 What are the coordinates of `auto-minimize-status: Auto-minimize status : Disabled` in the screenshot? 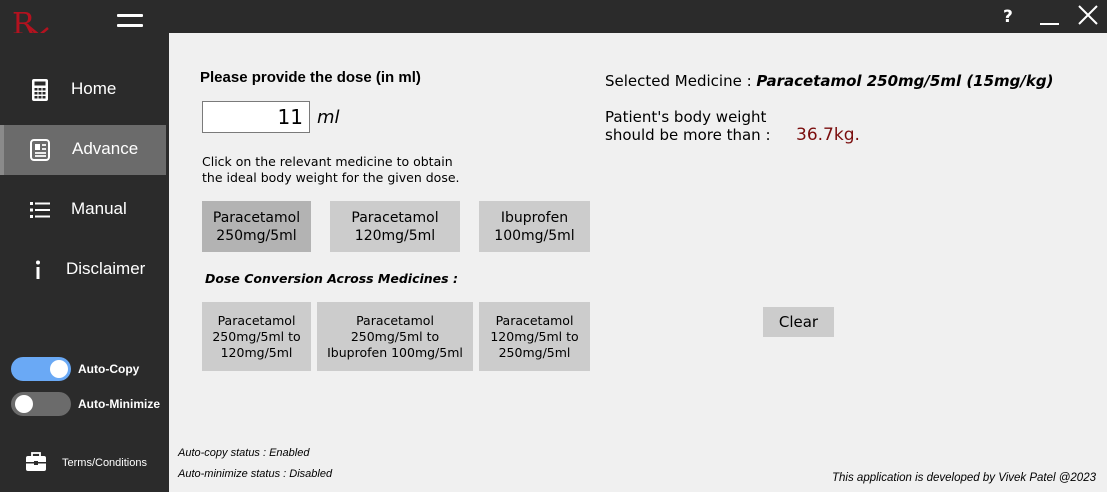 It's located at (255, 474).